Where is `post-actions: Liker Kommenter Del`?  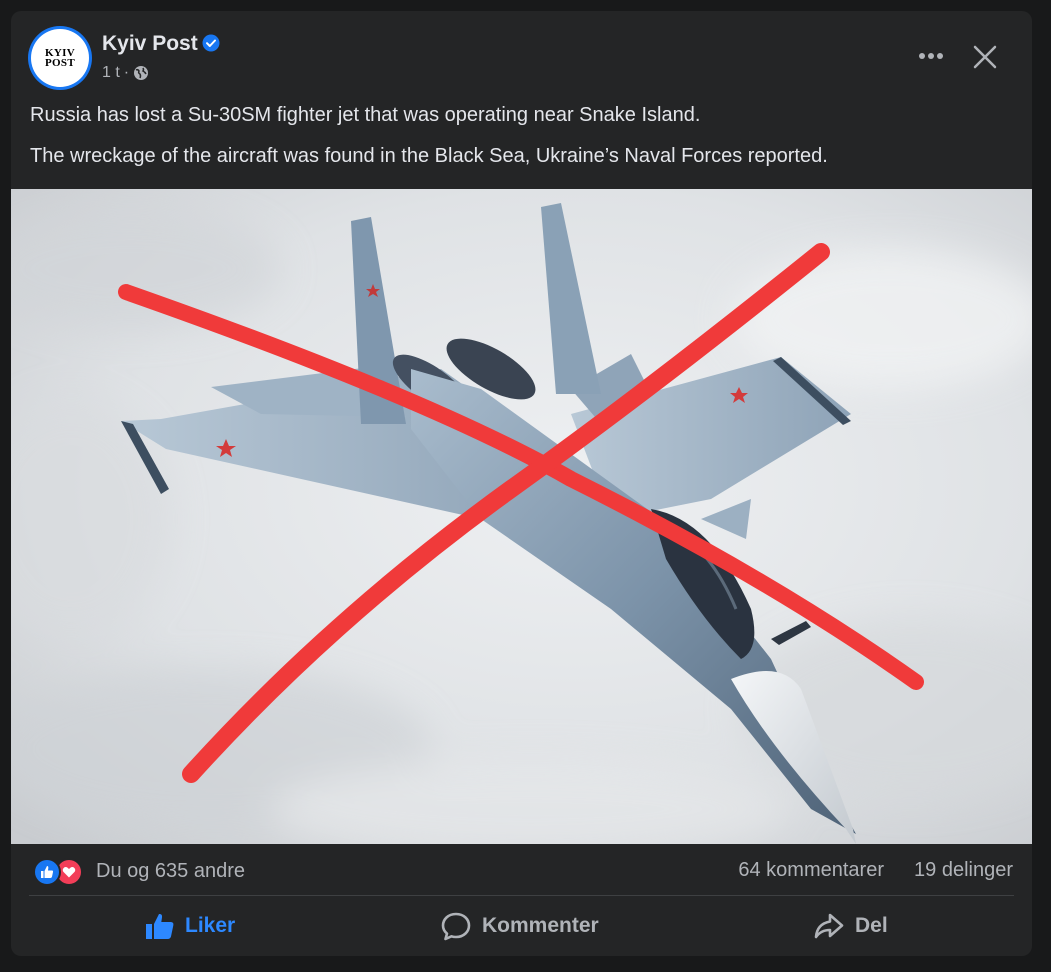 post-actions: Liker Kommenter Del is located at coordinates (521, 926).